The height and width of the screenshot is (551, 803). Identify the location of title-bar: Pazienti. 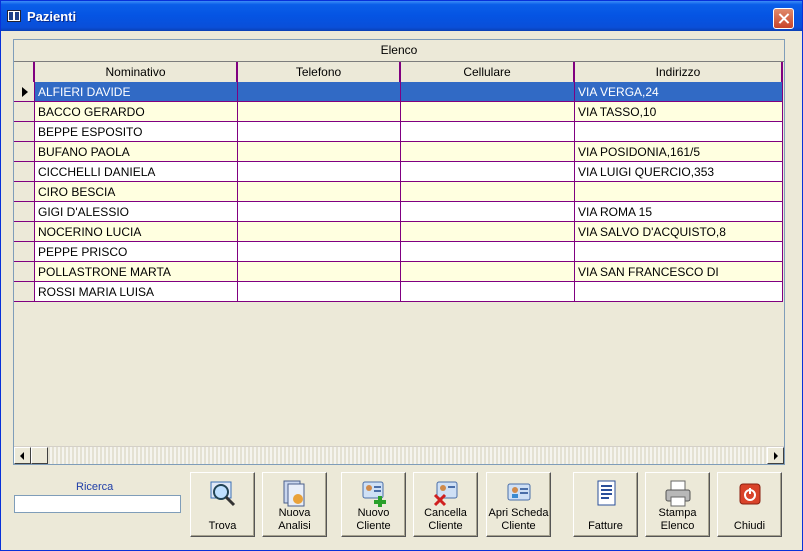
(401, 16).